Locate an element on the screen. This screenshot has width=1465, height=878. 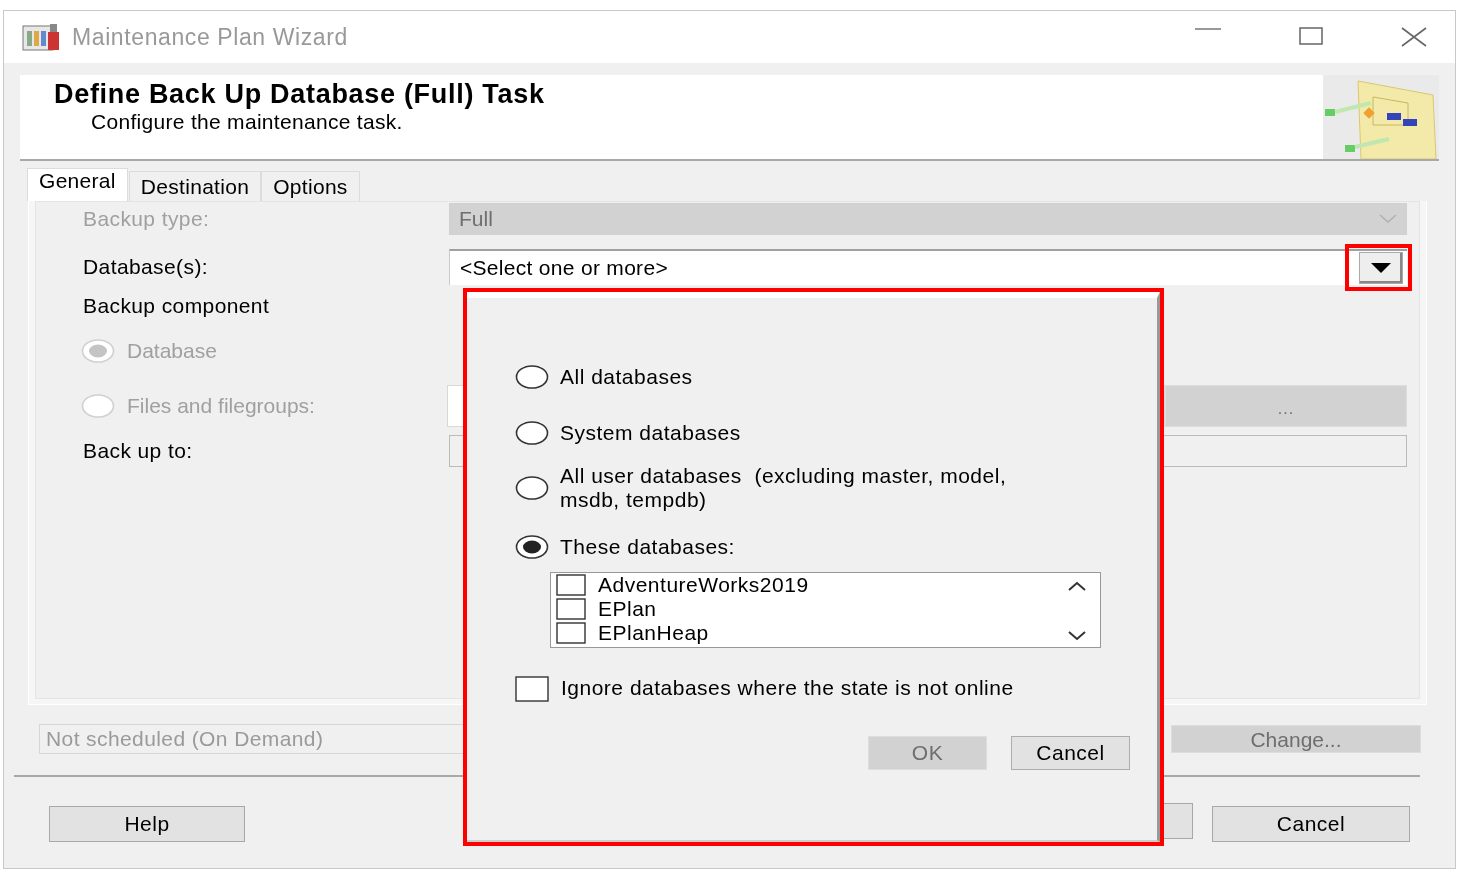
close-icon is located at coordinates (1414, 37).